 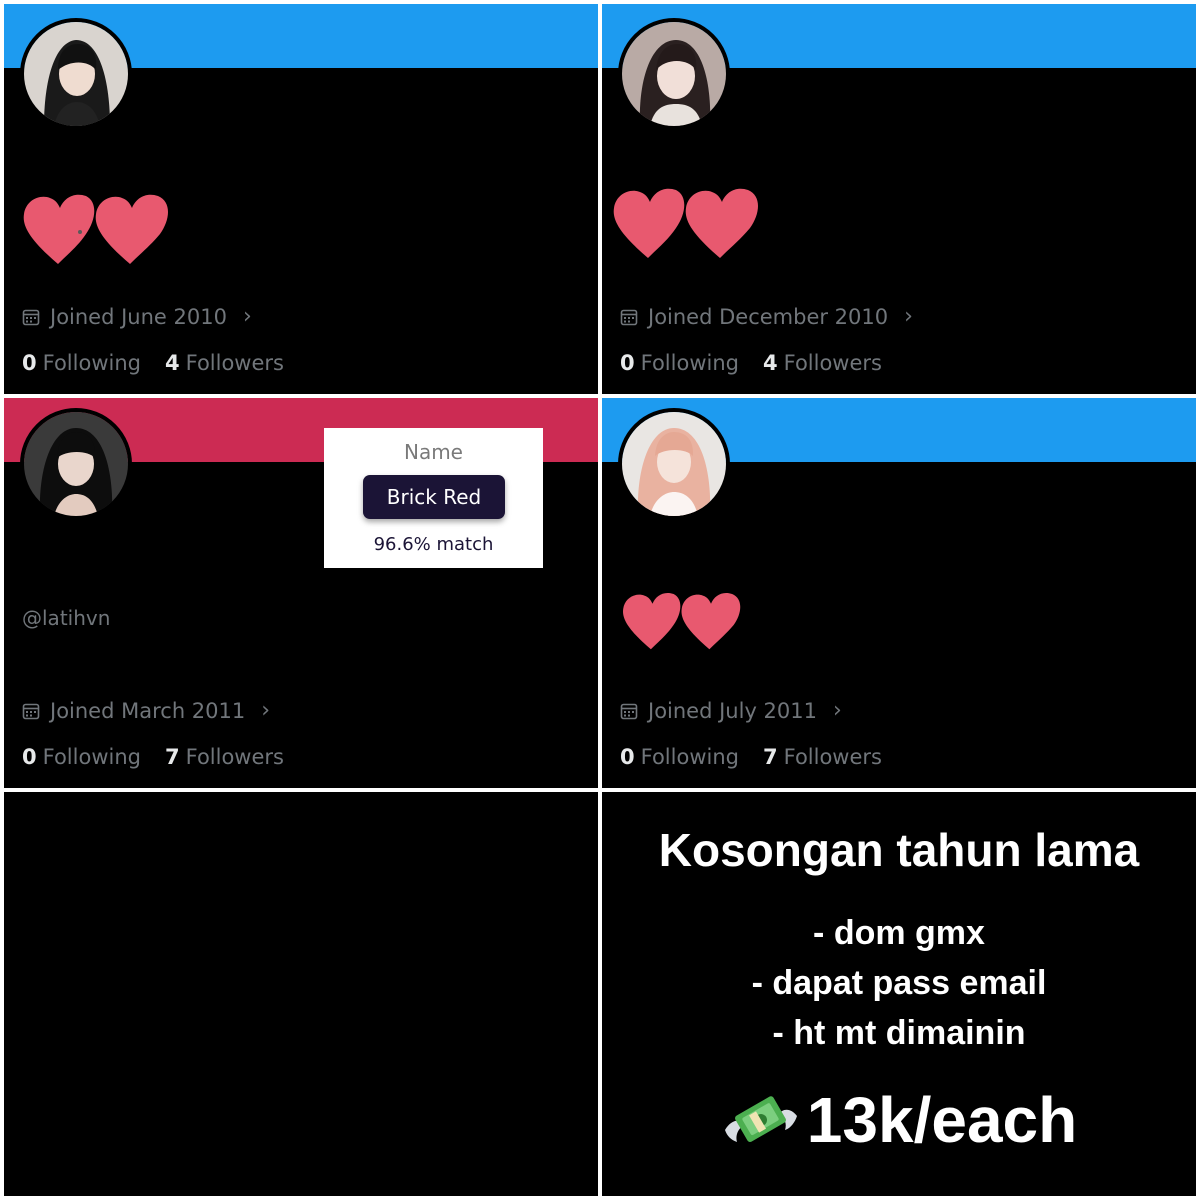 I want to click on promo-title: Kosongan tahun lama, so click(x=899, y=850).